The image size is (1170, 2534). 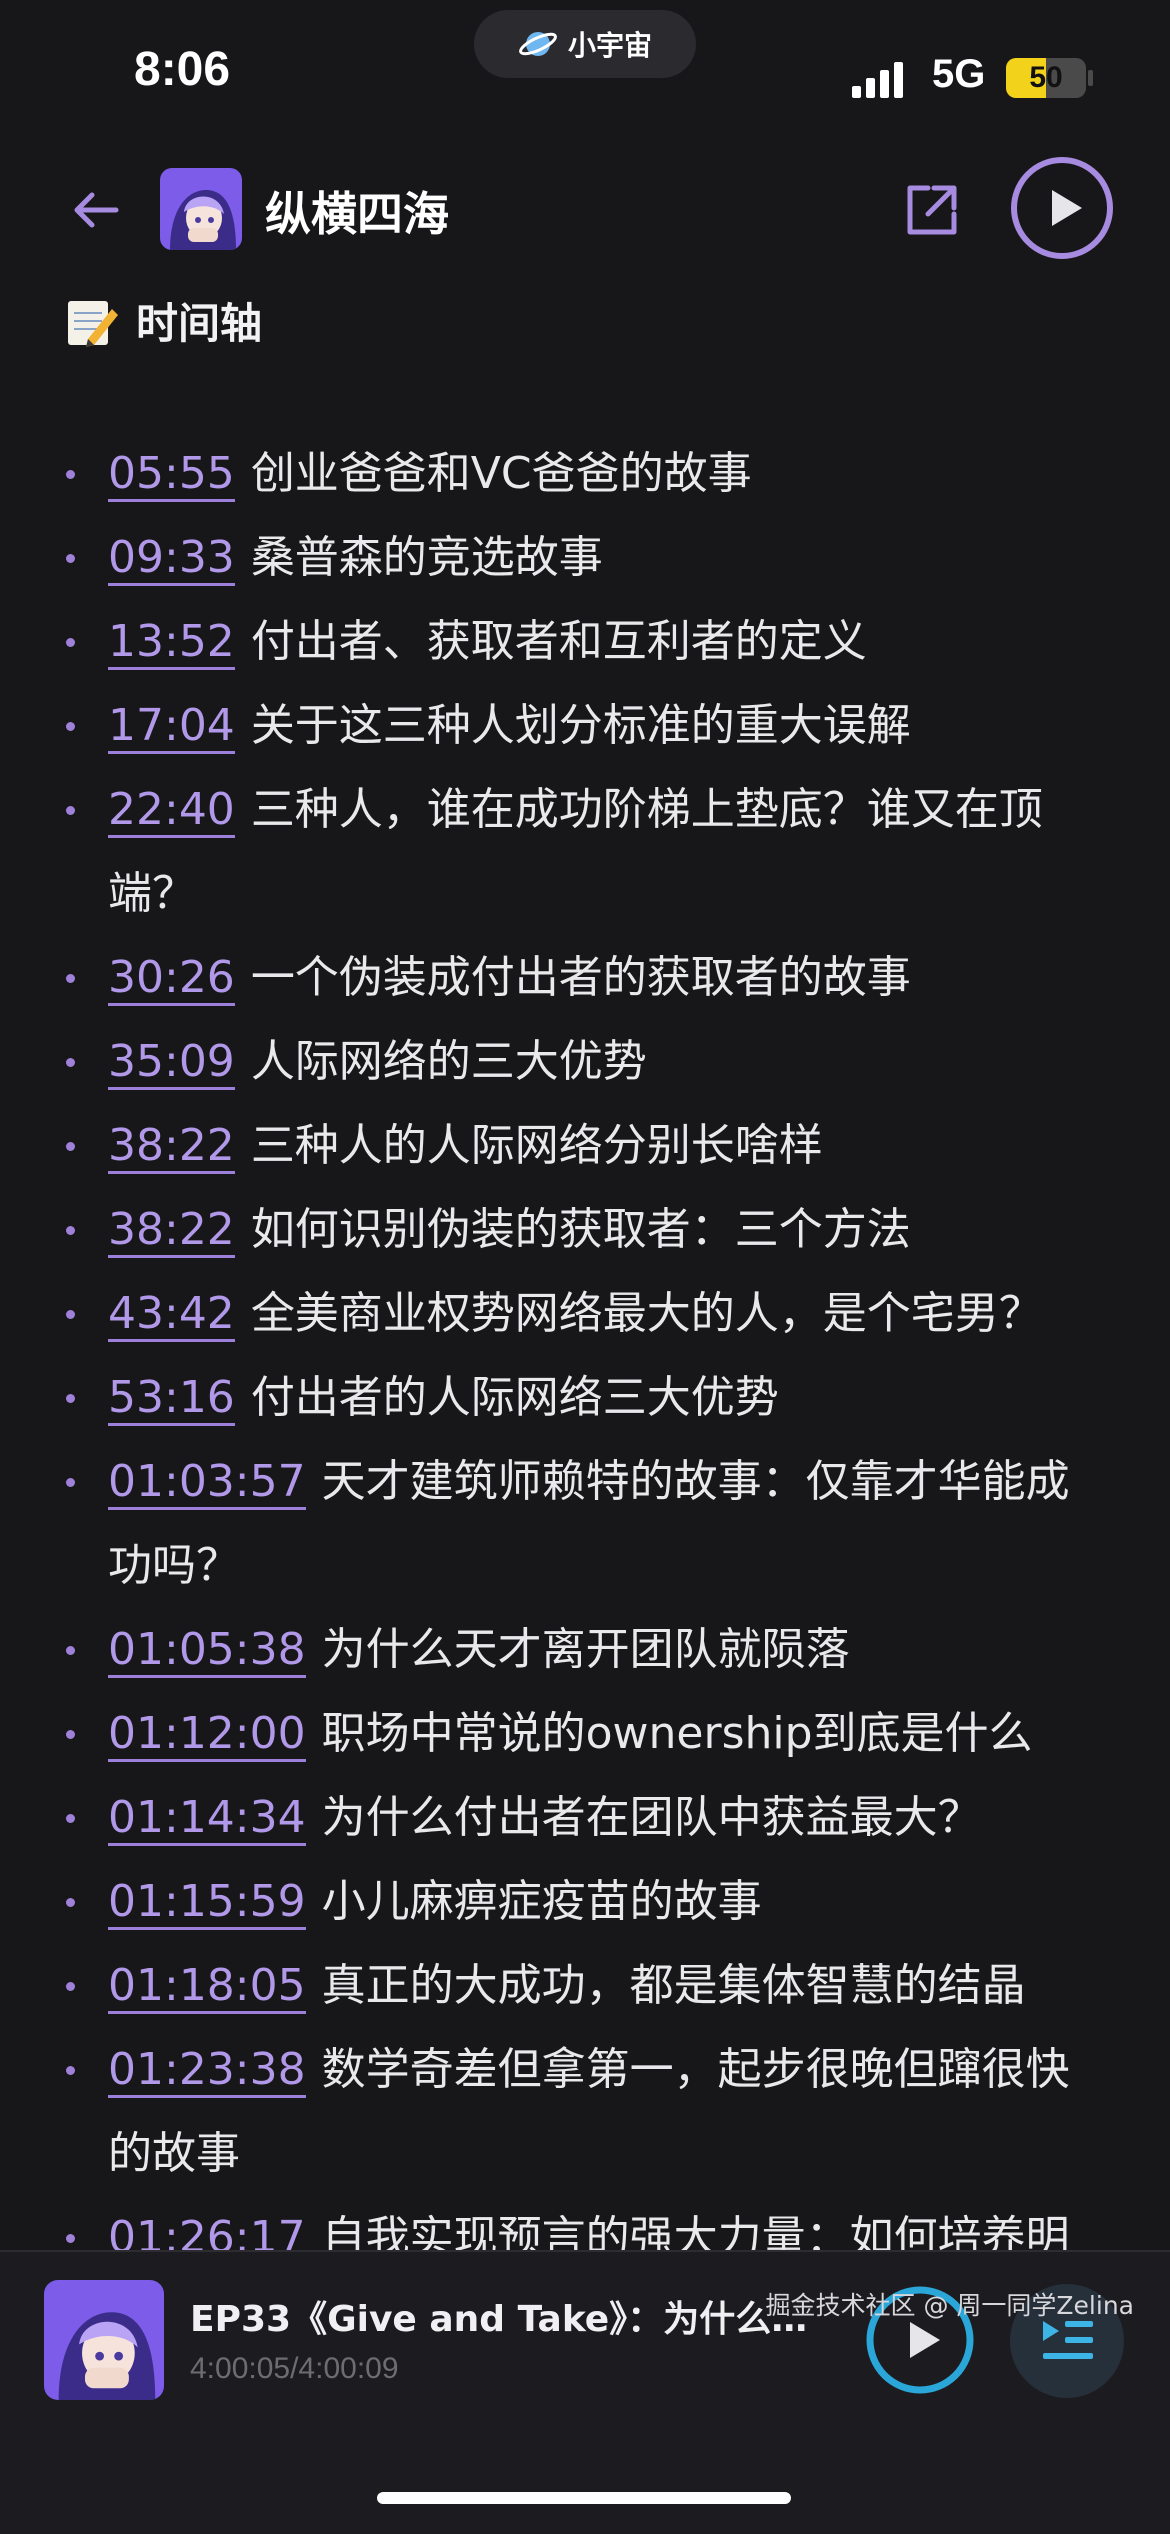 I want to click on podcast-cover-art, so click(x=201, y=209).